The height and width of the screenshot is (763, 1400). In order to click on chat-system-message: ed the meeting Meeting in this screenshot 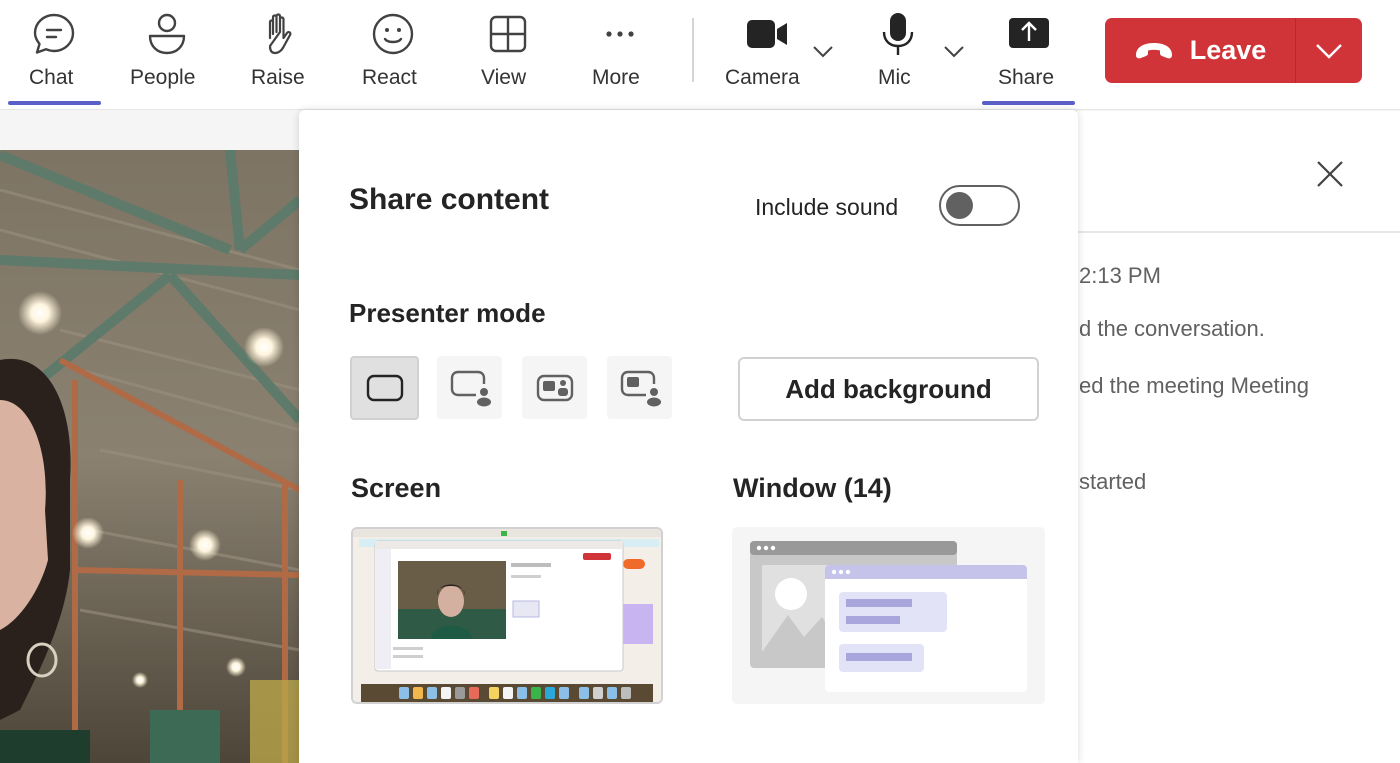, I will do `click(1194, 385)`.